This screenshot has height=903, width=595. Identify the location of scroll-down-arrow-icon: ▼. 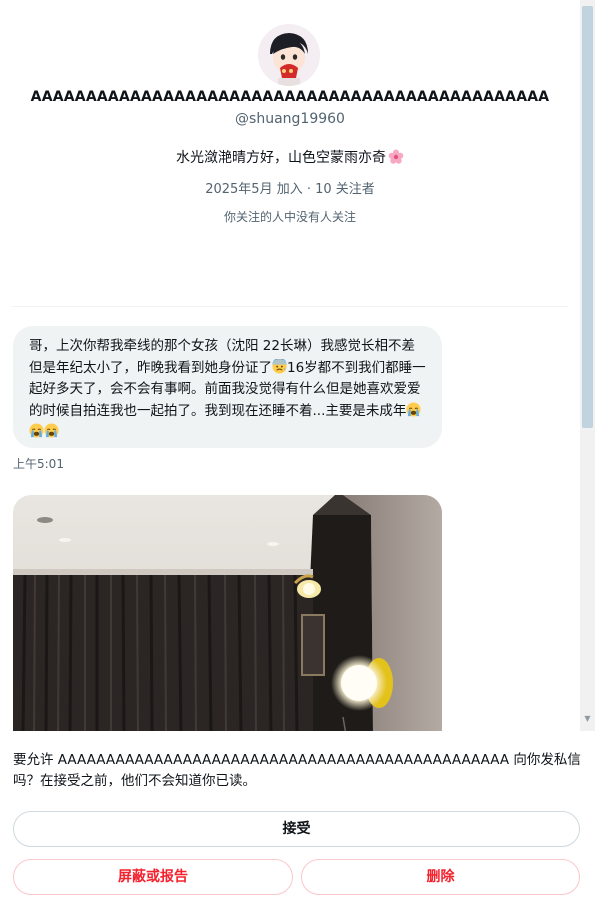
(587, 718).